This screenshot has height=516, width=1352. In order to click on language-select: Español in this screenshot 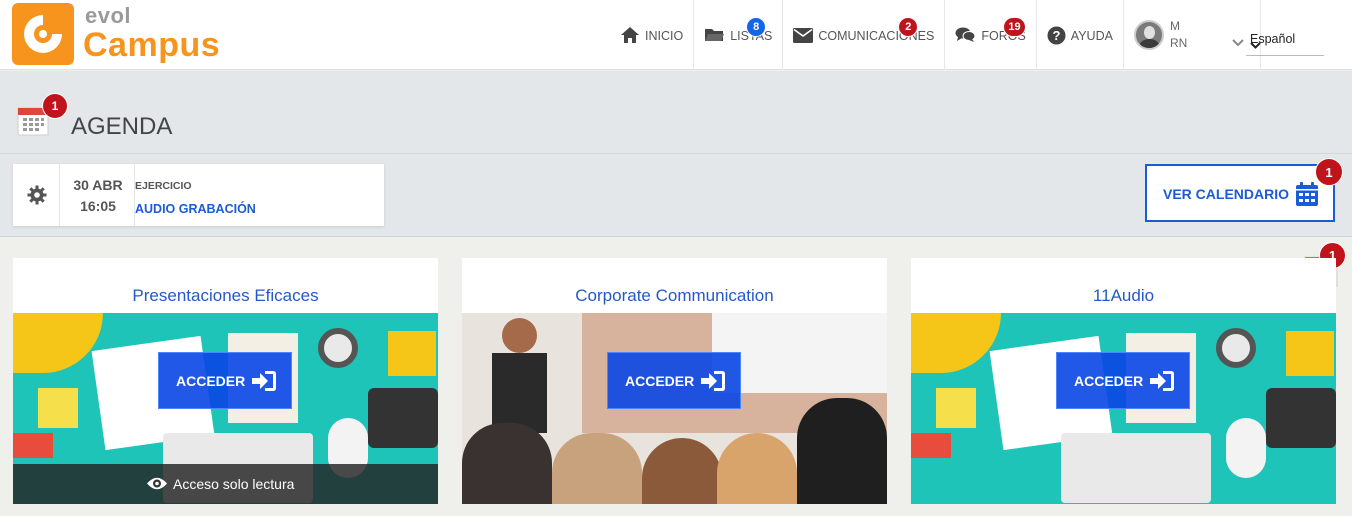, I will do `click(1285, 40)`.